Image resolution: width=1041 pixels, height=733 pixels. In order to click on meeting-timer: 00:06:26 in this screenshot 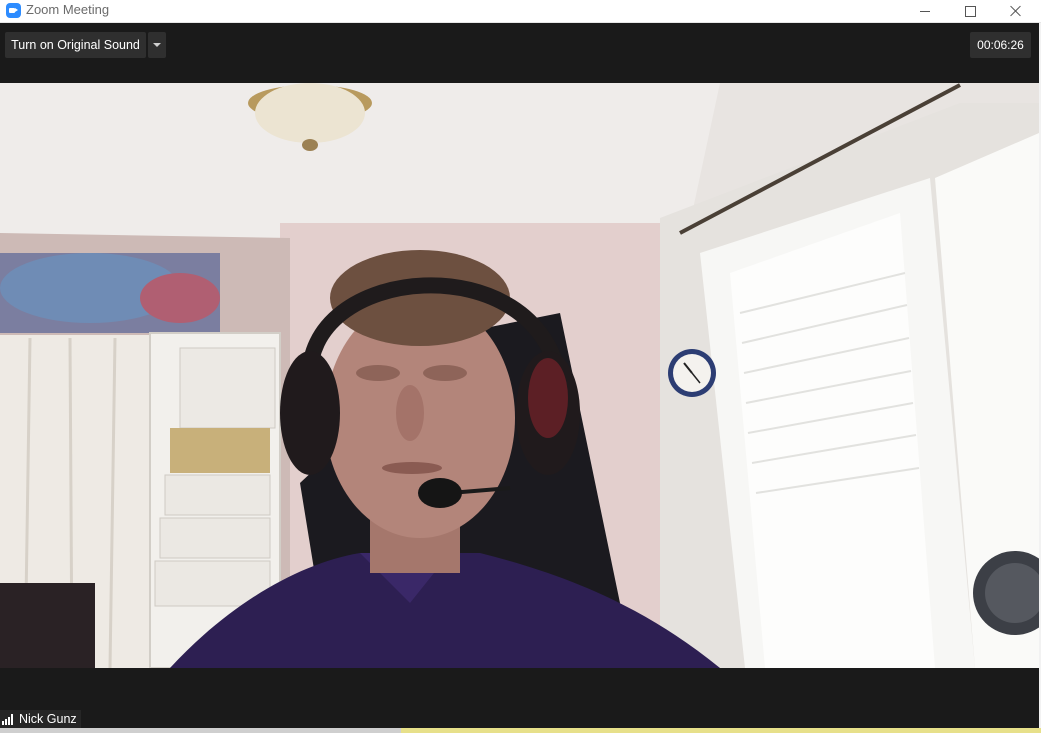, I will do `click(1000, 45)`.